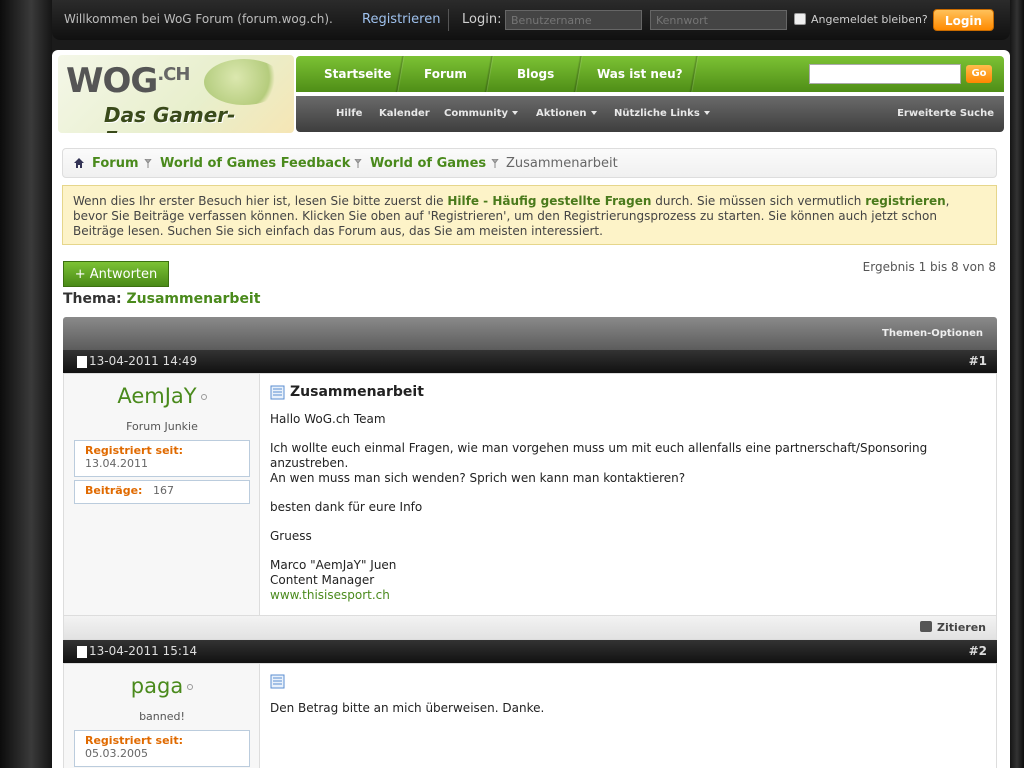 The width and height of the screenshot is (1024, 768). Describe the element at coordinates (628, 392) in the screenshot. I see `post-title: Zusammenarbeit` at that location.